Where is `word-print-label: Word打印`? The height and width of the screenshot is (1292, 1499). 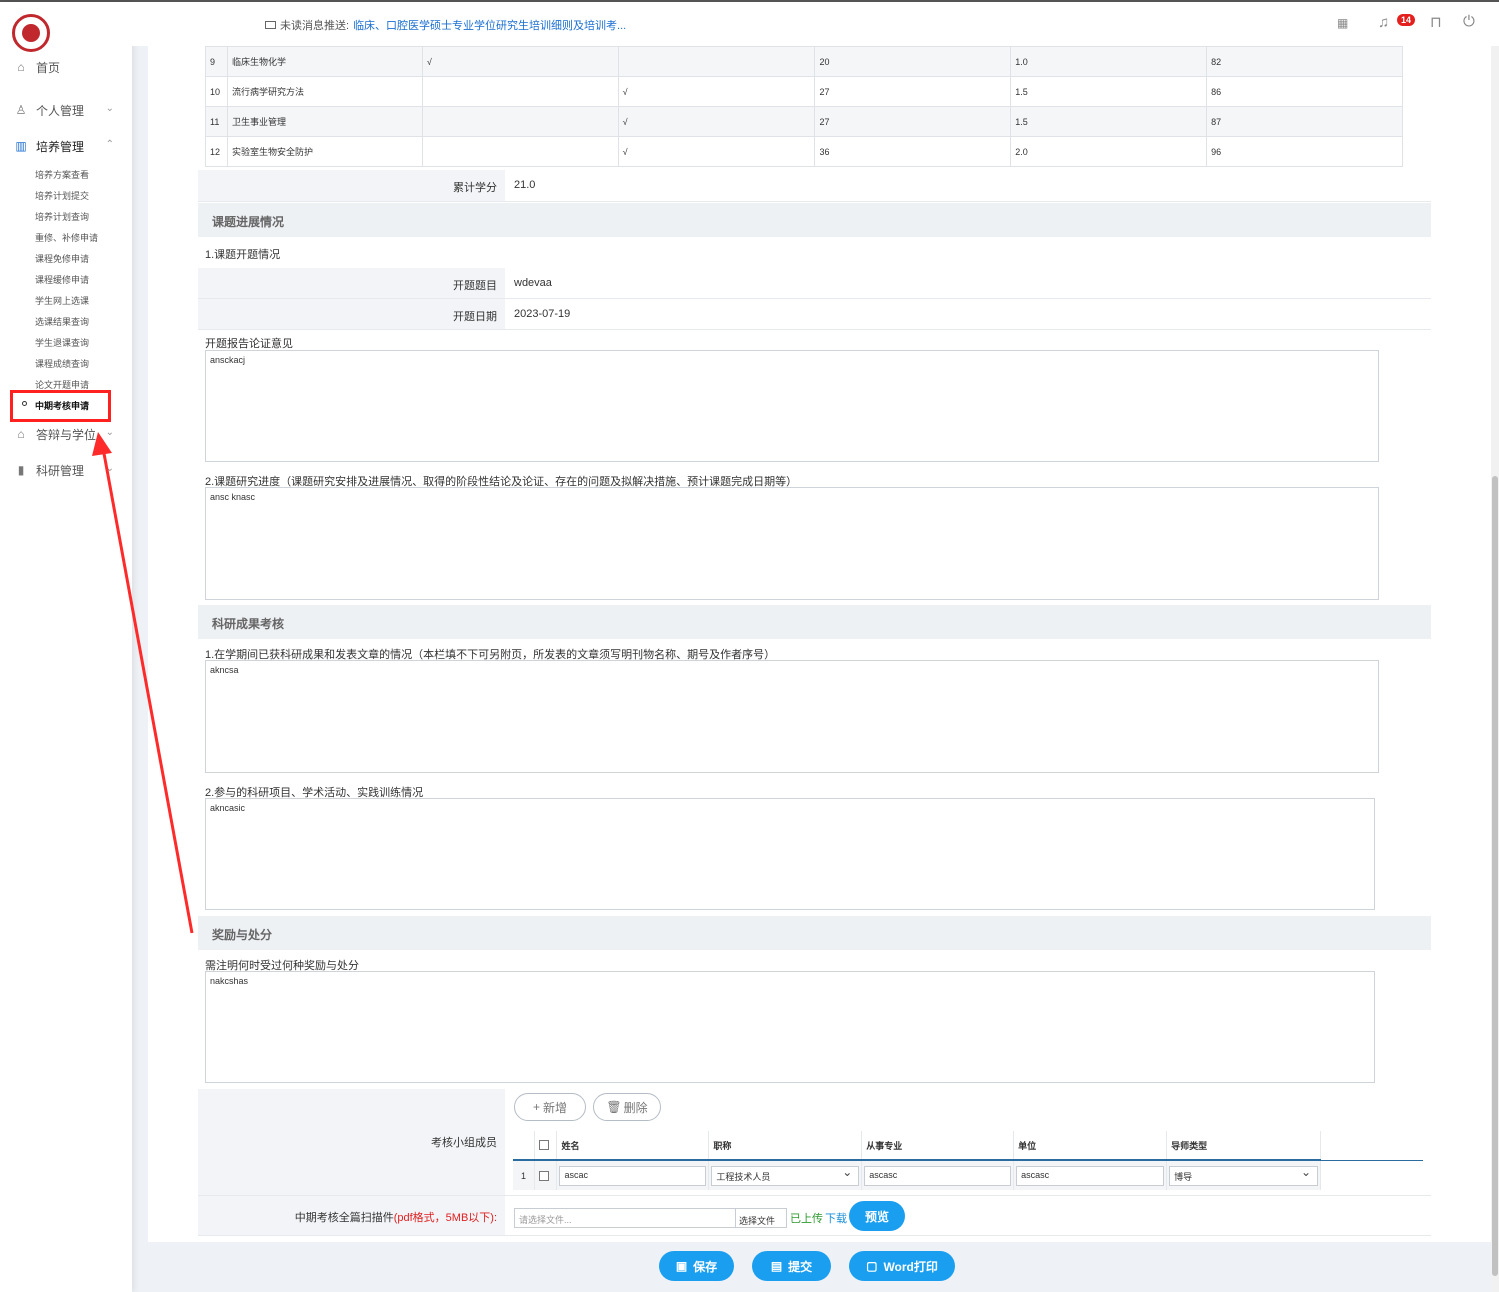
word-print-label: Word打印 is located at coordinates (910, 1266).